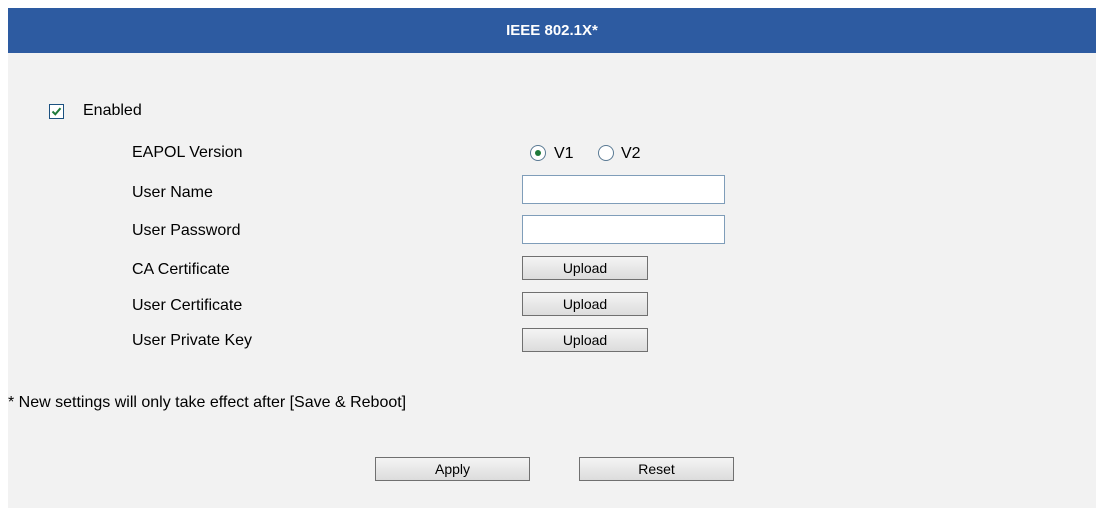 The height and width of the screenshot is (516, 1105). I want to click on user-certificate-label: User Certificate, so click(187, 305).